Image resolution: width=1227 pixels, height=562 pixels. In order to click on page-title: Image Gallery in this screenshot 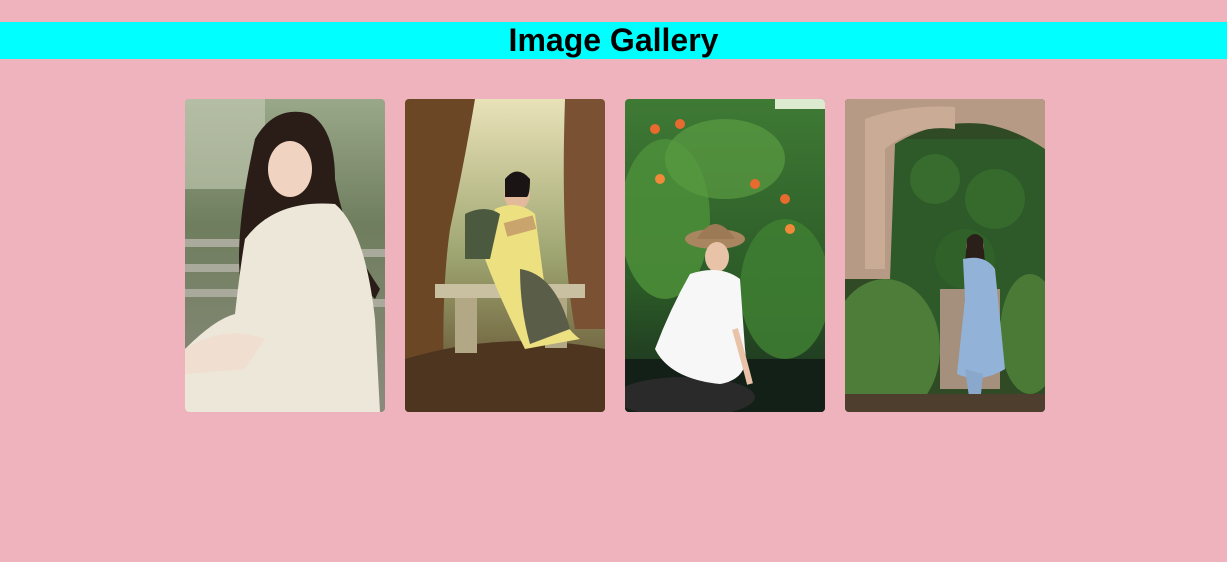, I will do `click(613, 40)`.